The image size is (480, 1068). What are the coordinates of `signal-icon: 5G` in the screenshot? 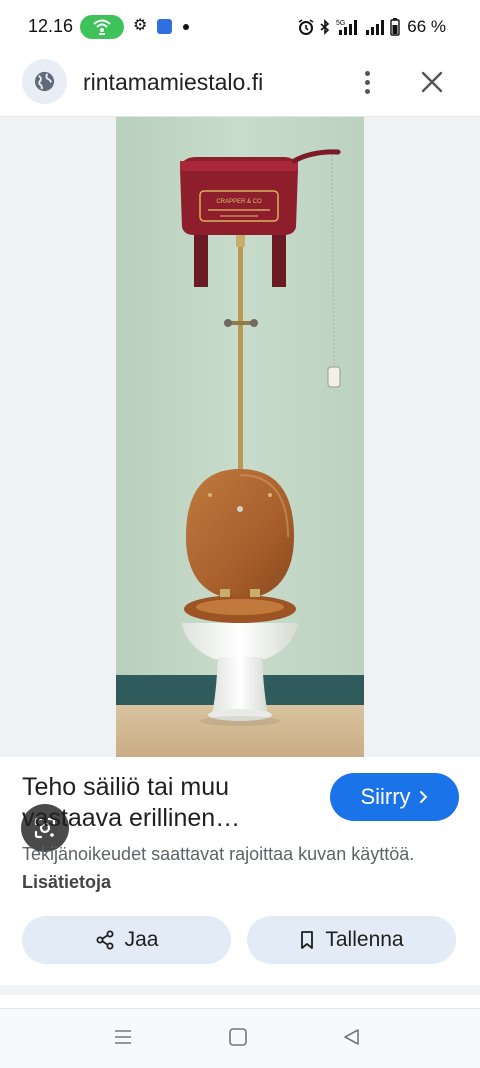 It's located at (347, 27).